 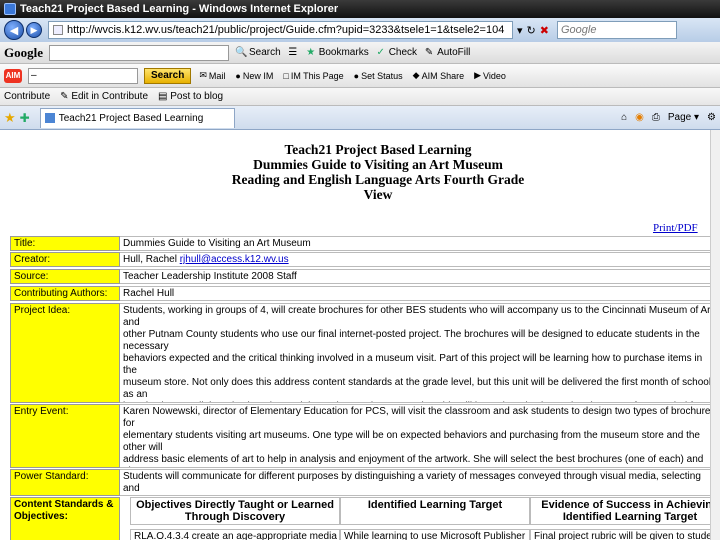 What do you see at coordinates (382, 75) in the screenshot?
I see `aim-setstatus-label: Set Status` at bounding box center [382, 75].